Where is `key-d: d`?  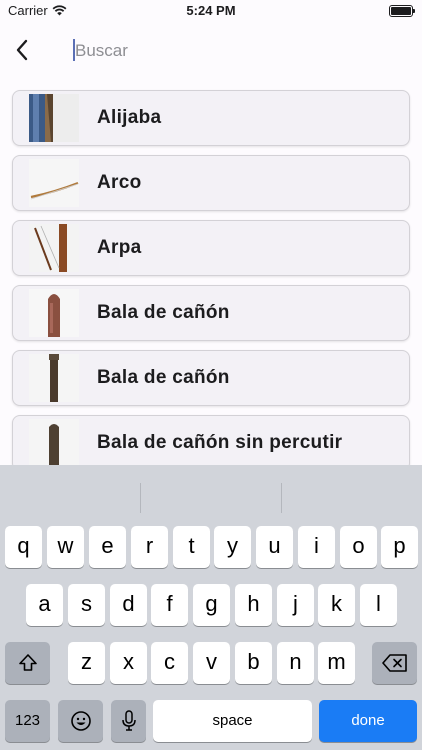 key-d: d is located at coordinates (128, 605).